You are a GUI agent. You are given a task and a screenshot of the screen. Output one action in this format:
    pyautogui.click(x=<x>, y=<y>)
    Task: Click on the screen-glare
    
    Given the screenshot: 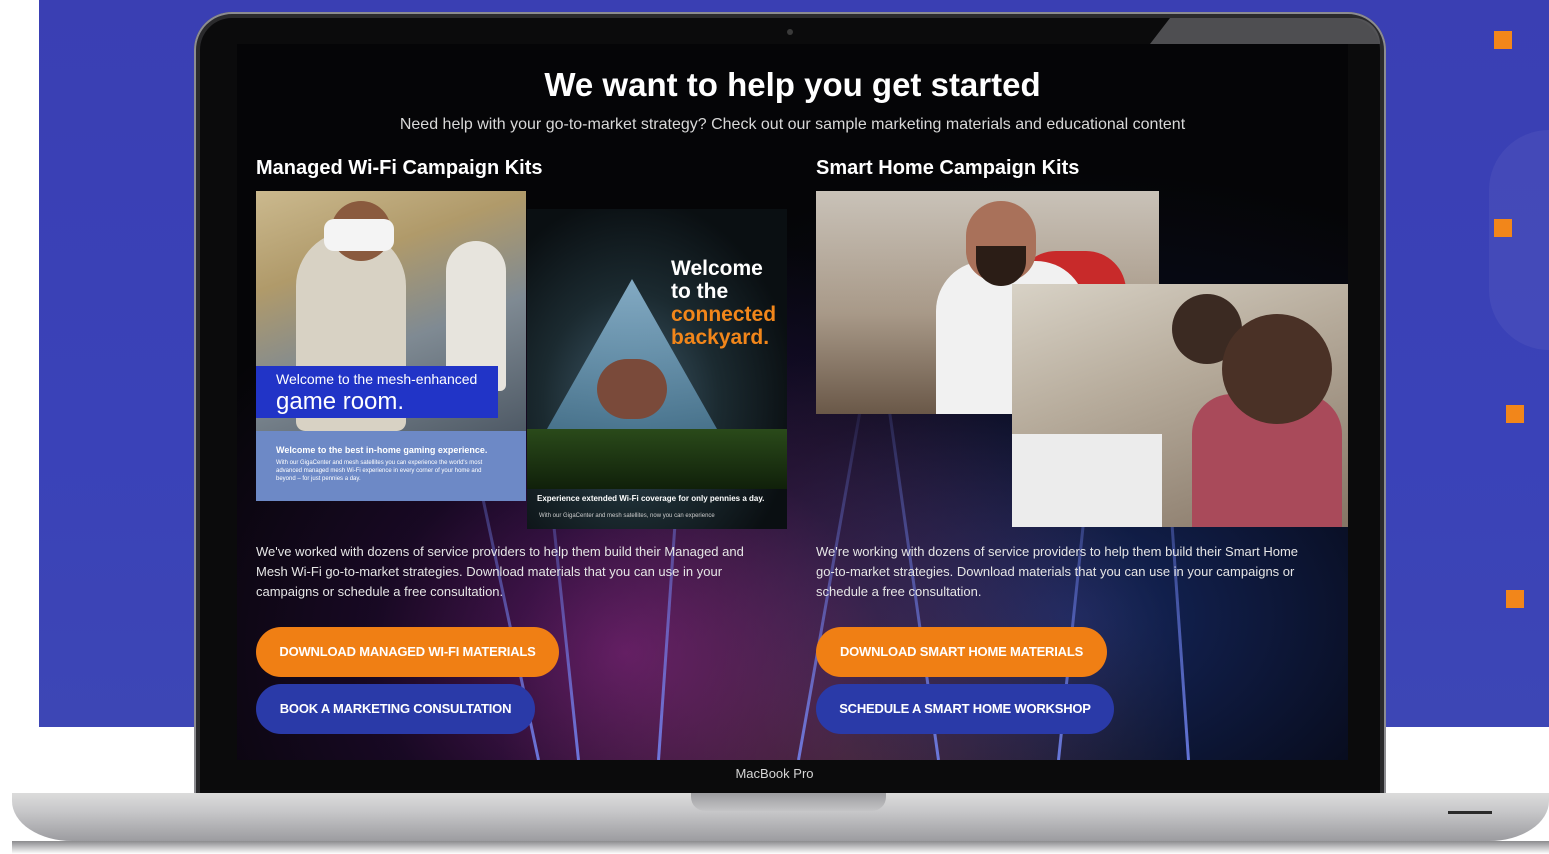 What is the action you would take?
    pyautogui.click(x=1265, y=31)
    